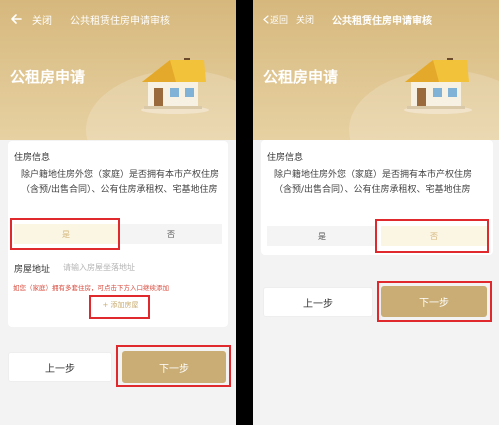 The width and height of the screenshot is (499, 425). Describe the element at coordinates (91, 288) in the screenshot. I see `multiple-house-hint: 如您（家庭）拥有多套住房，可点击下方入口继续添加` at that location.